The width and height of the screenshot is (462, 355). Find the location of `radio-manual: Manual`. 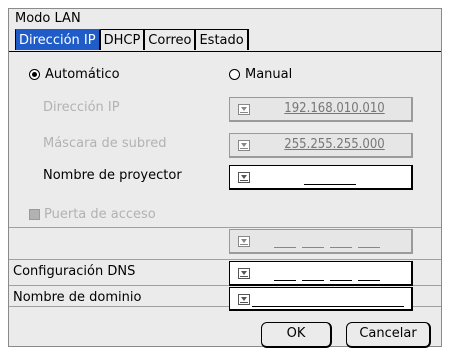

radio-manual: Manual is located at coordinates (260, 74).